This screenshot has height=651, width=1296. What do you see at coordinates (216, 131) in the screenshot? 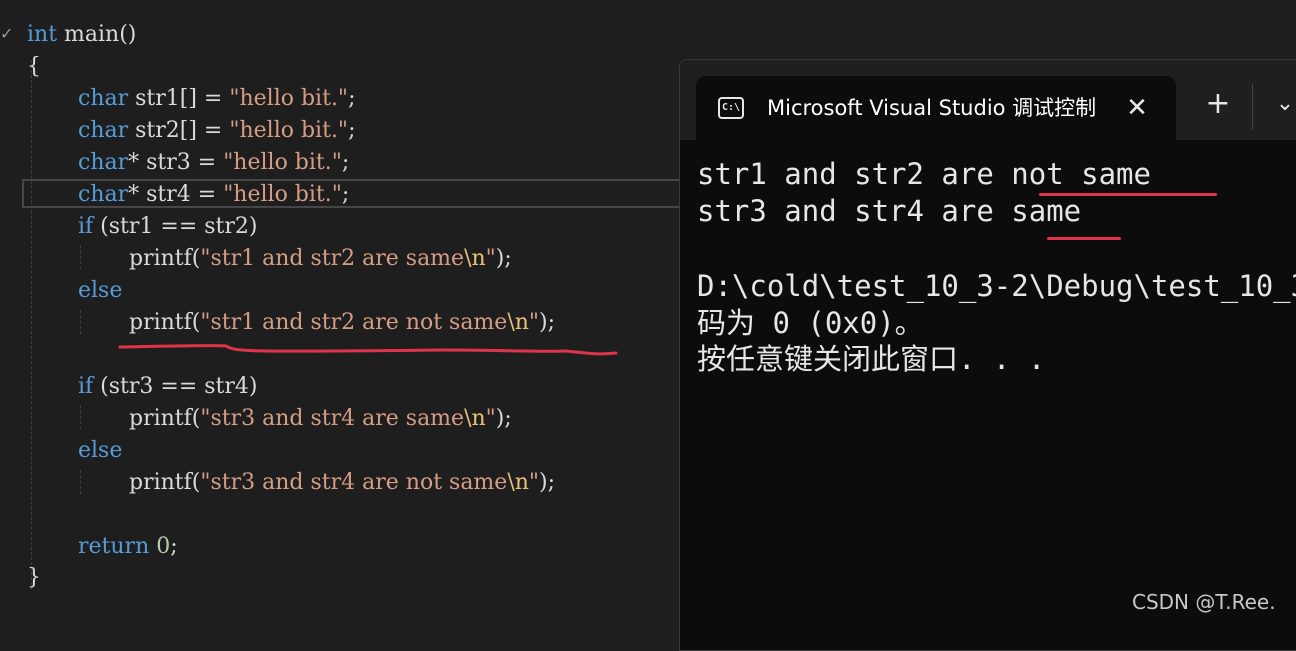
I see `code-line-str2: char str2[] = "hello bit.";` at bounding box center [216, 131].